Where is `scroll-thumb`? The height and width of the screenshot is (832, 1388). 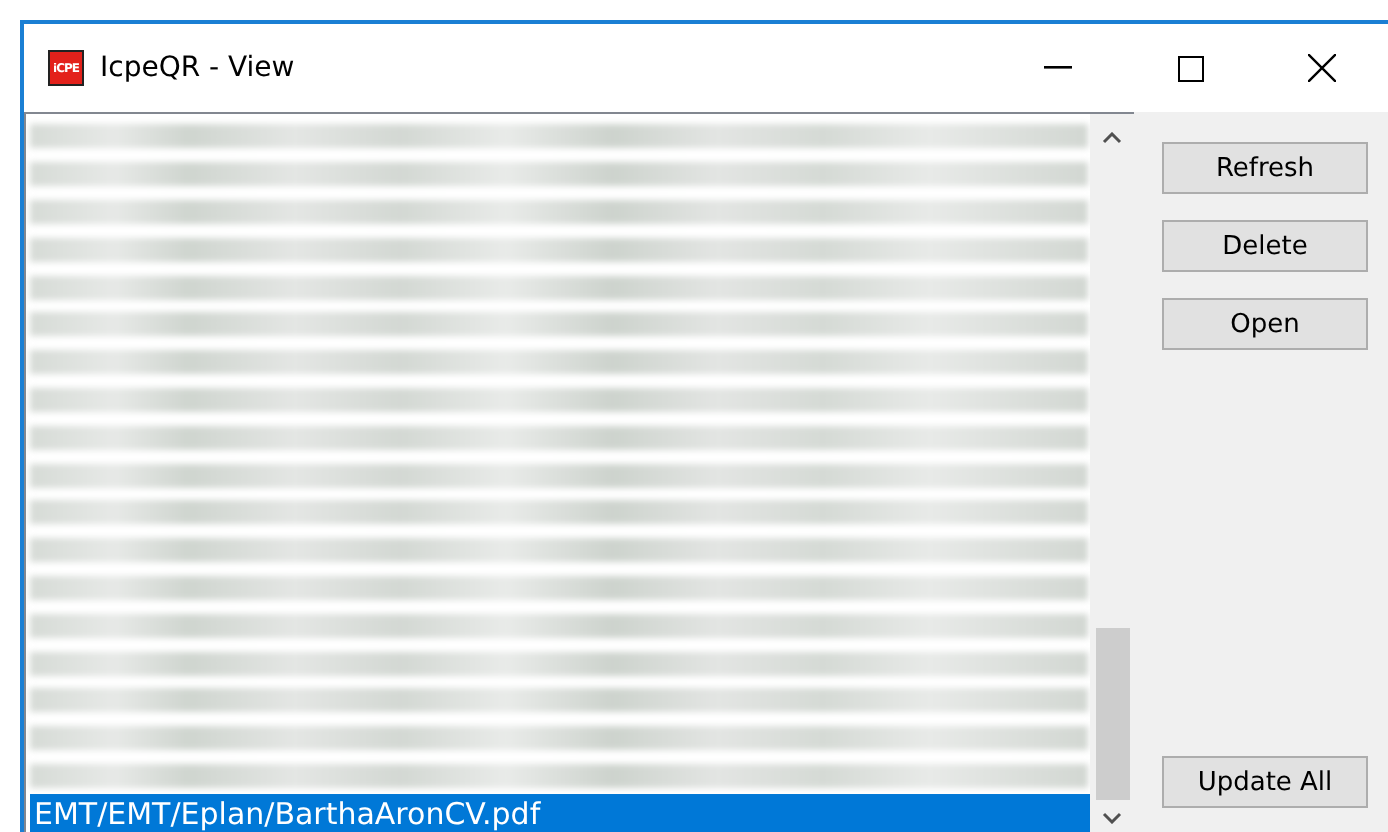 scroll-thumb is located at coordinates (1112, 714).